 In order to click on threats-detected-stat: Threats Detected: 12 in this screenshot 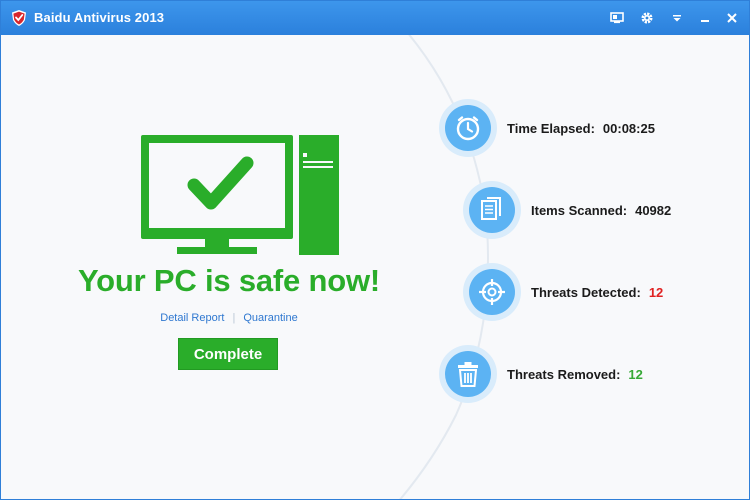, I will do `click(597, 292)`.